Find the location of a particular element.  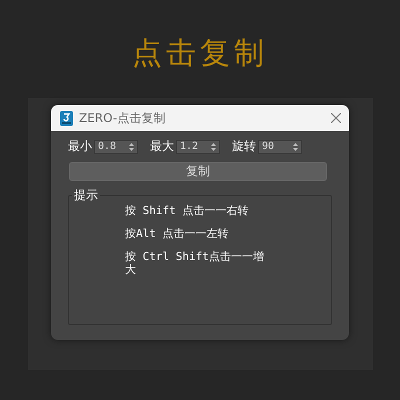

page-heading: 点击复制 is located at coordinates (200, 54).